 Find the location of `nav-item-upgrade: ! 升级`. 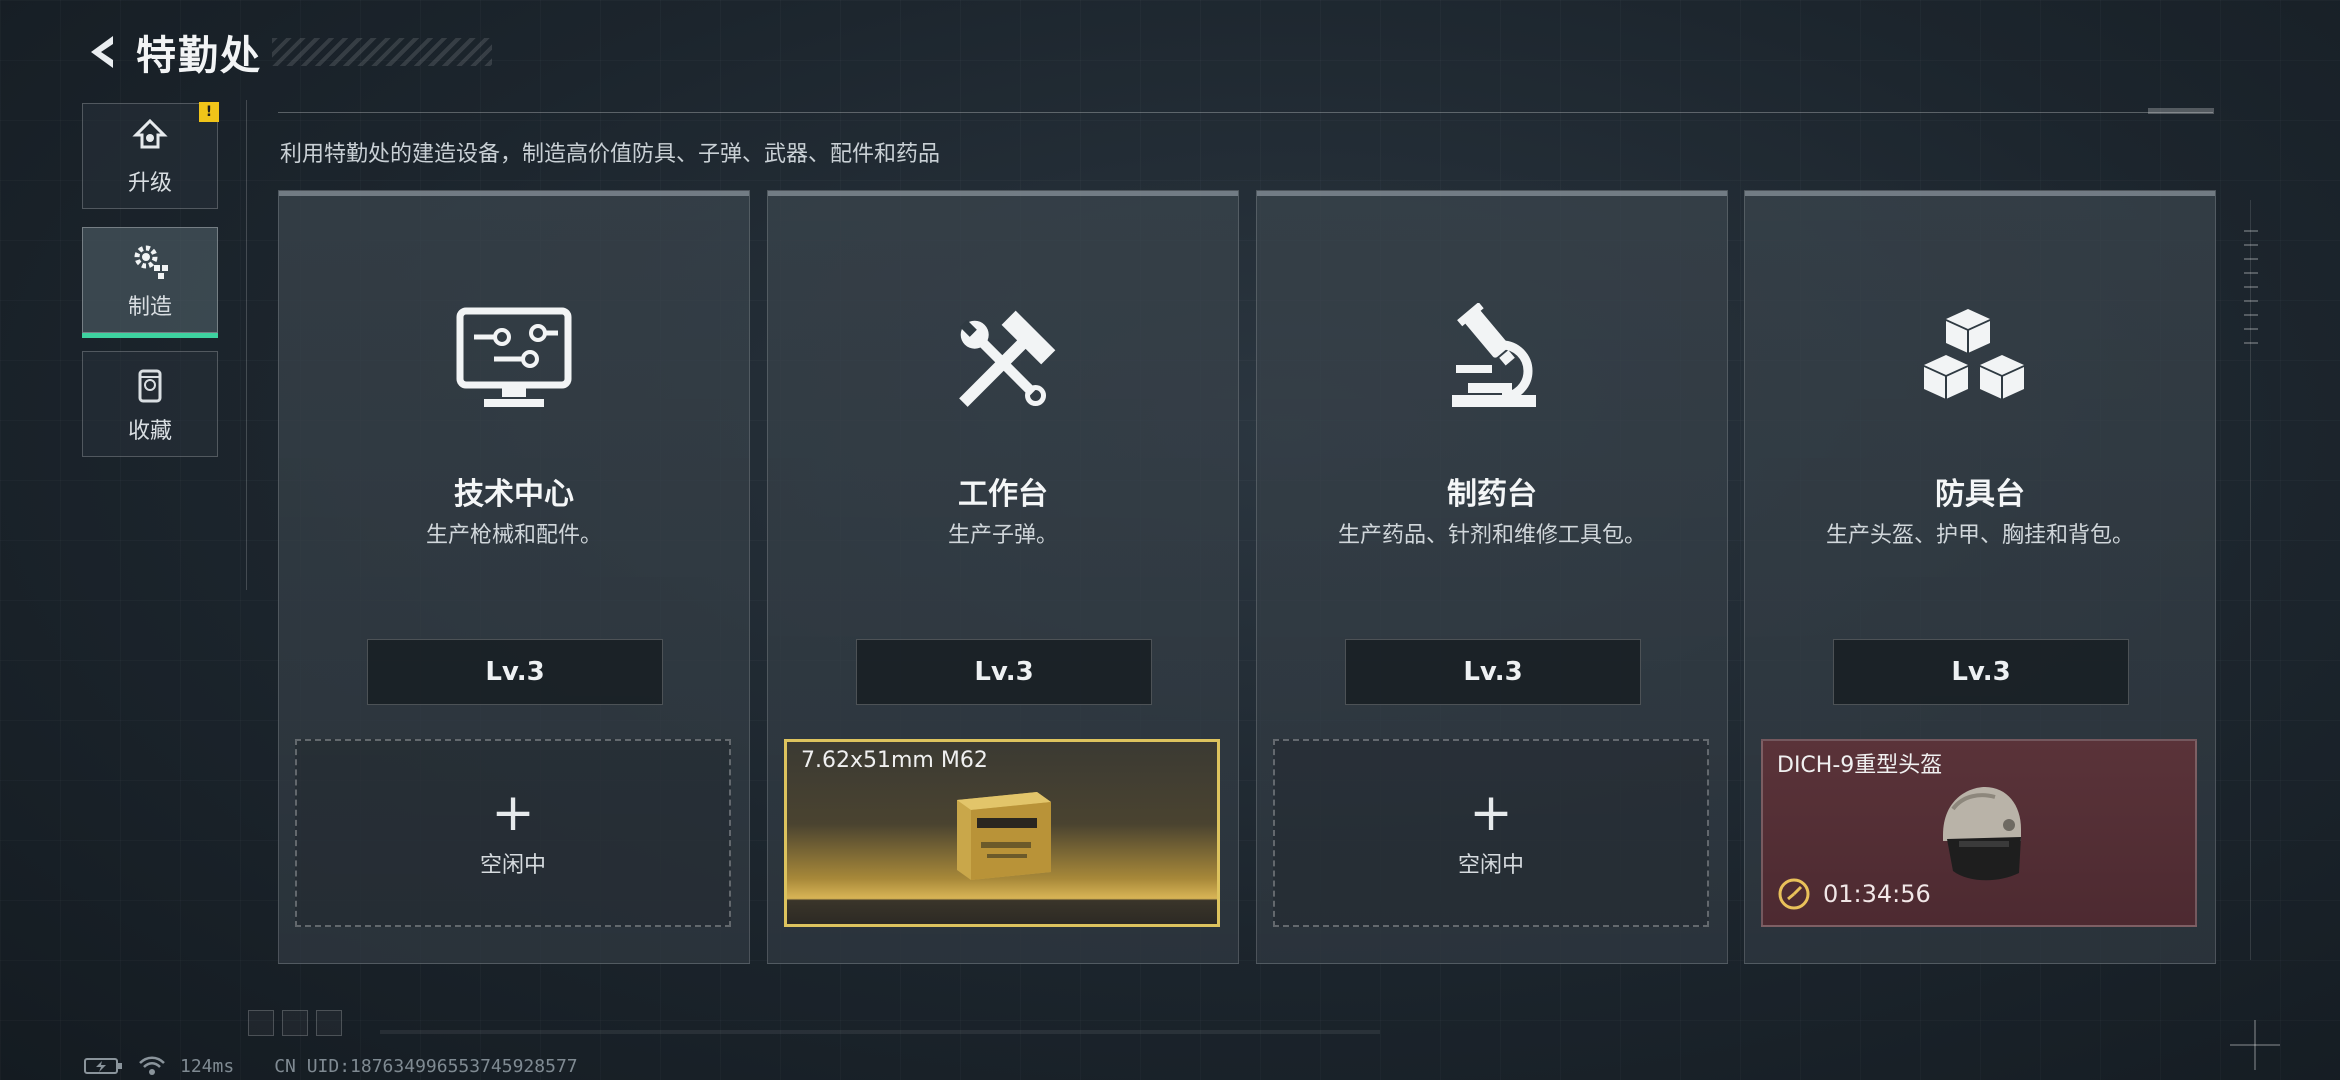

nav-item-upgrade: ! 升级 is located at coordinates (150, 155).